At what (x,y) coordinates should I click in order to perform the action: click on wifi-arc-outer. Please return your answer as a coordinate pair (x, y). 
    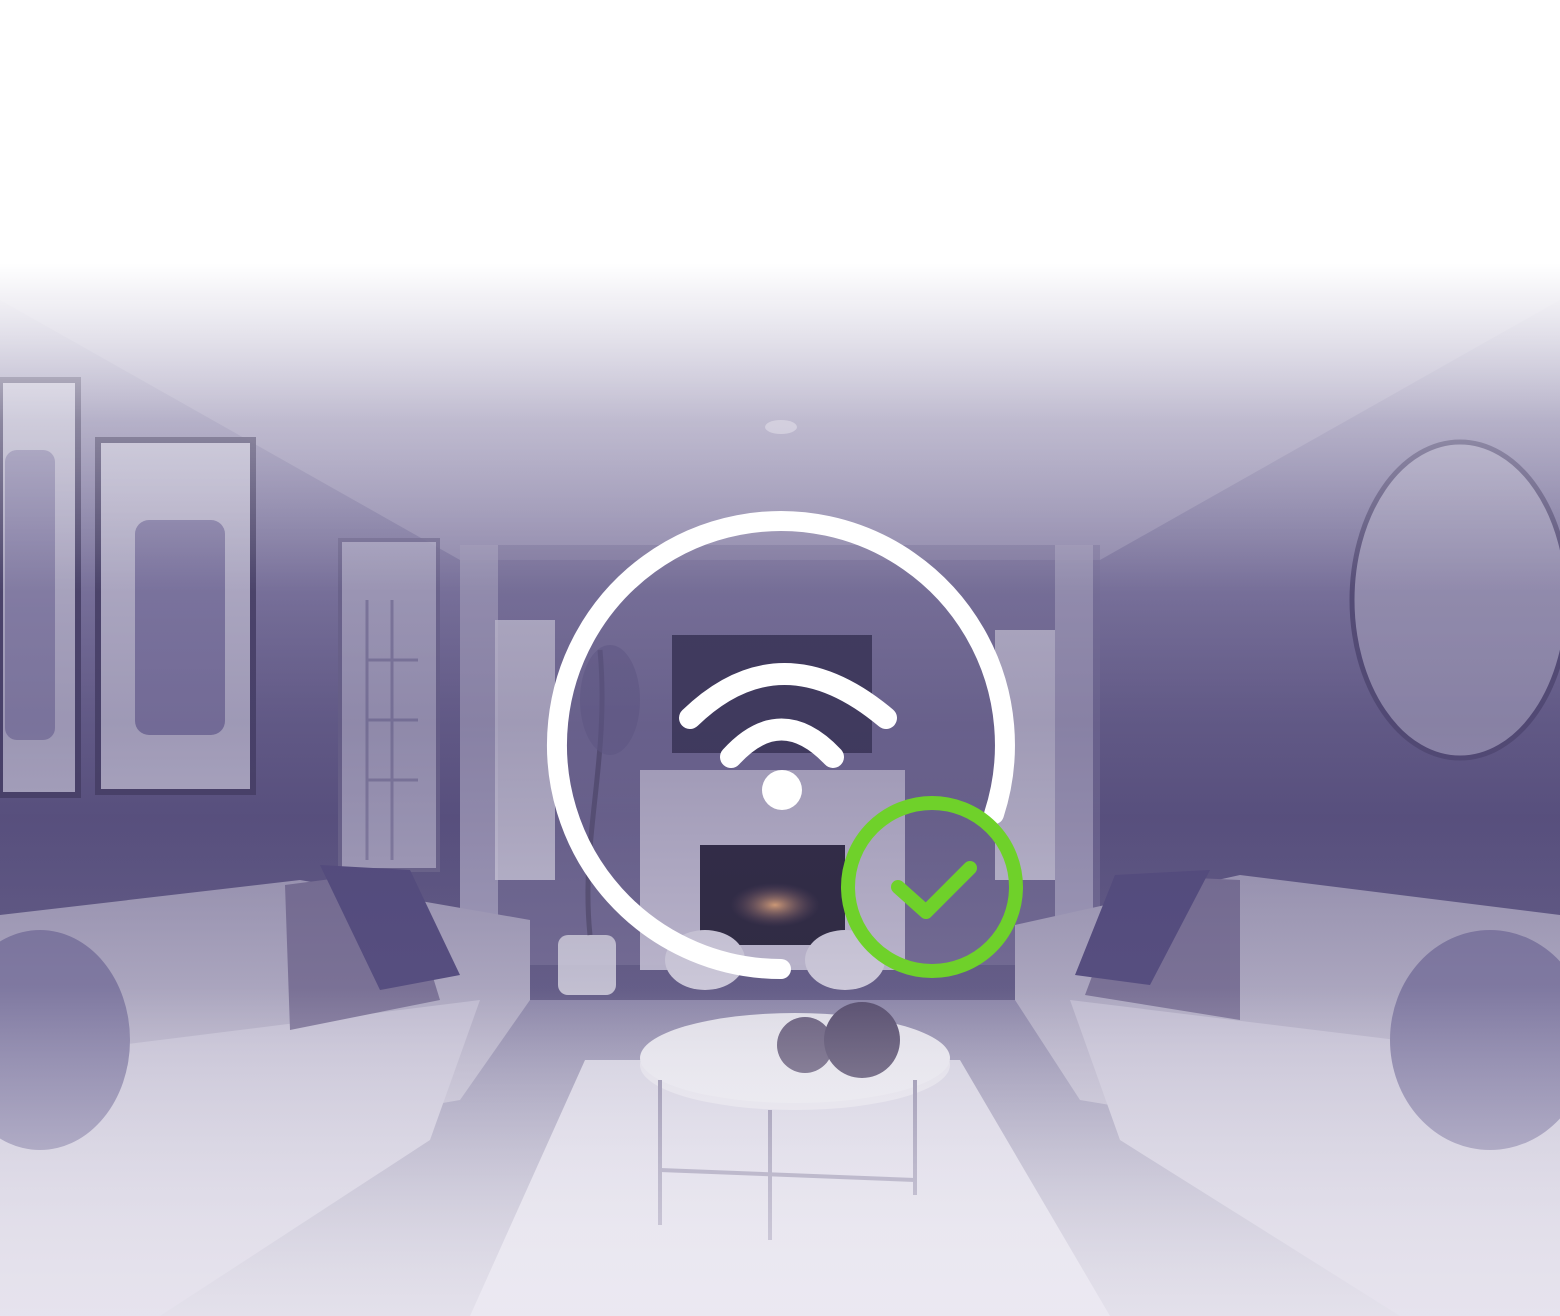
    Looking at the image, I should click on (788, 696).